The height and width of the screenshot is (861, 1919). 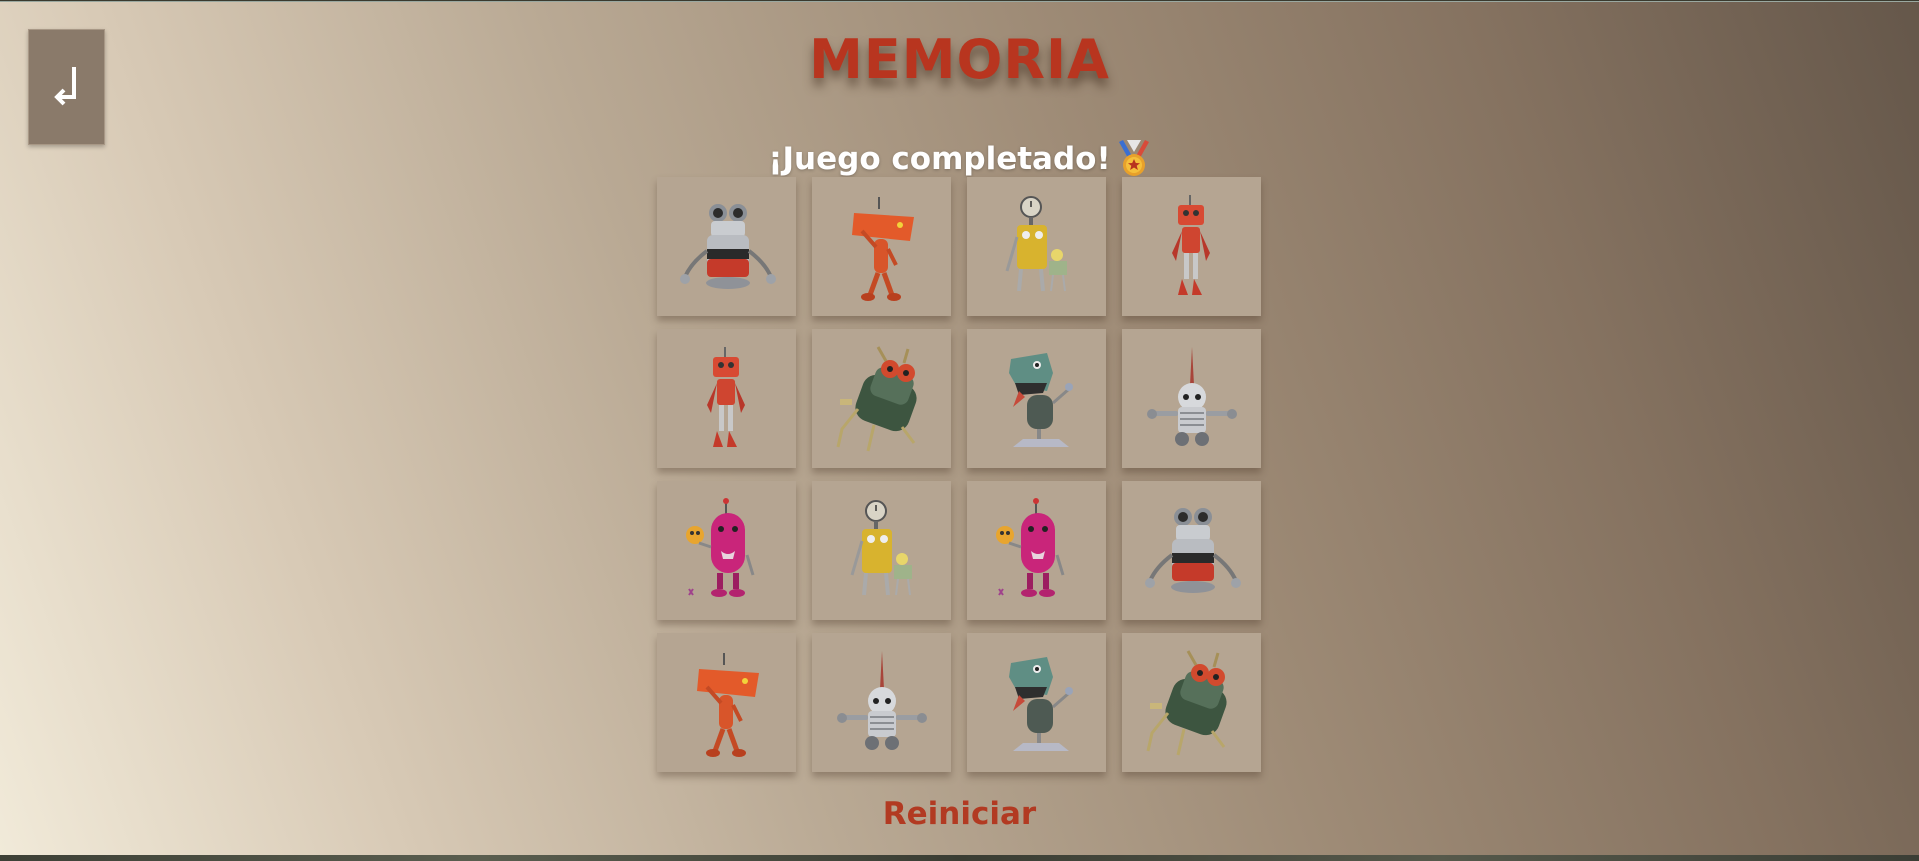 I want to click on restart-area: Reiniciar, so click(x=959, y=814).